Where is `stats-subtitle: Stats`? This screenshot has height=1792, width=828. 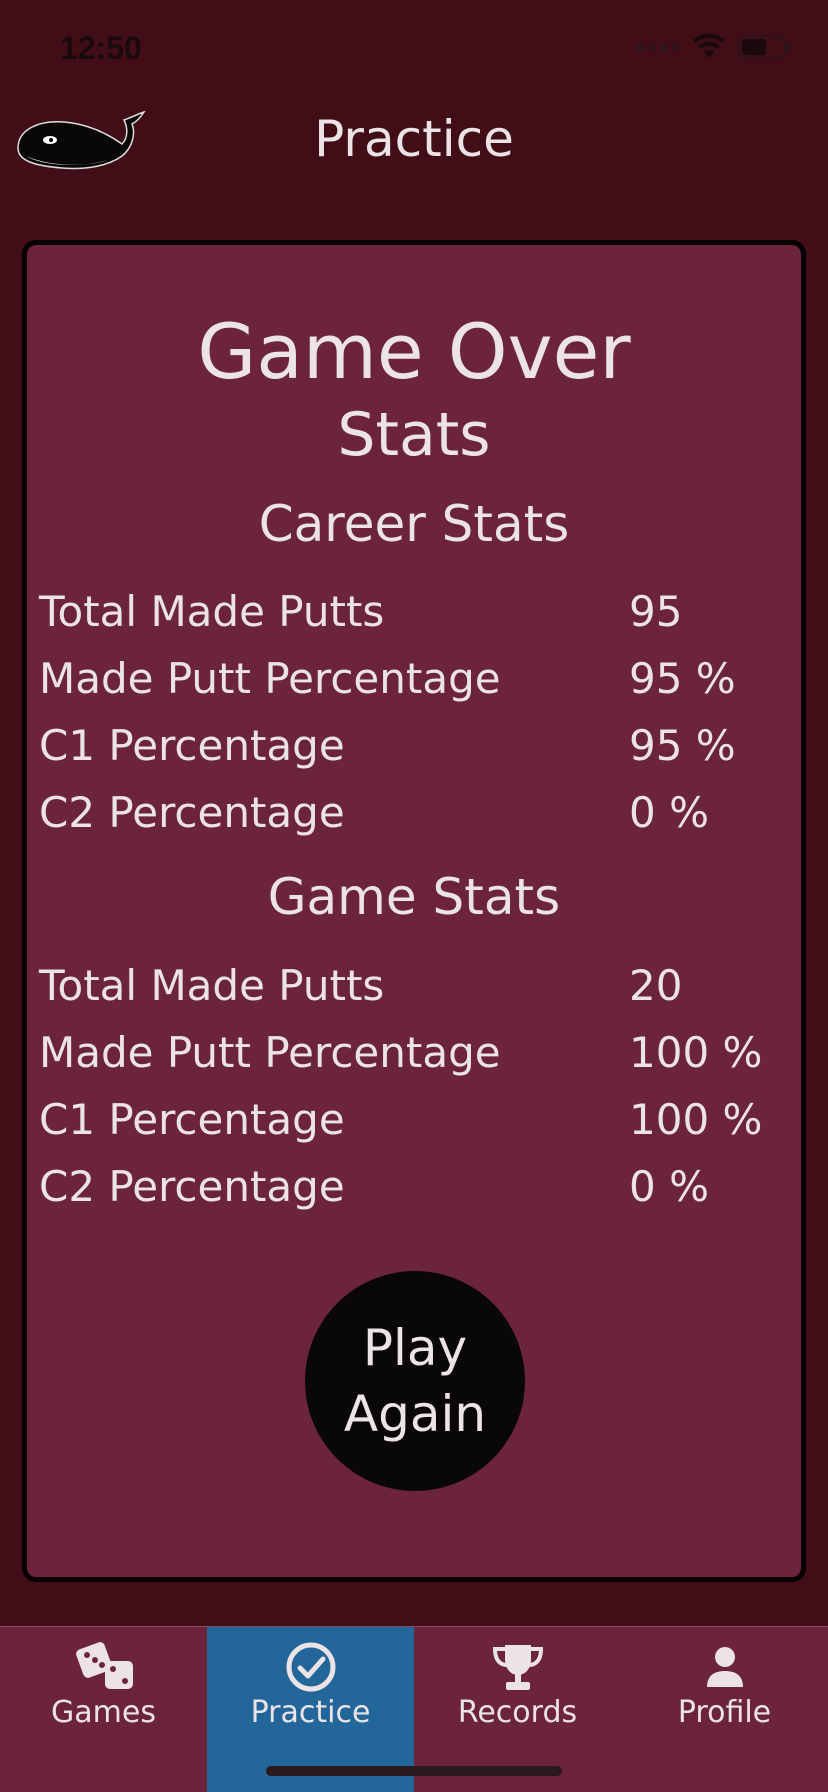 stats-subtitle: Stats is located at coordinates (414, 435).